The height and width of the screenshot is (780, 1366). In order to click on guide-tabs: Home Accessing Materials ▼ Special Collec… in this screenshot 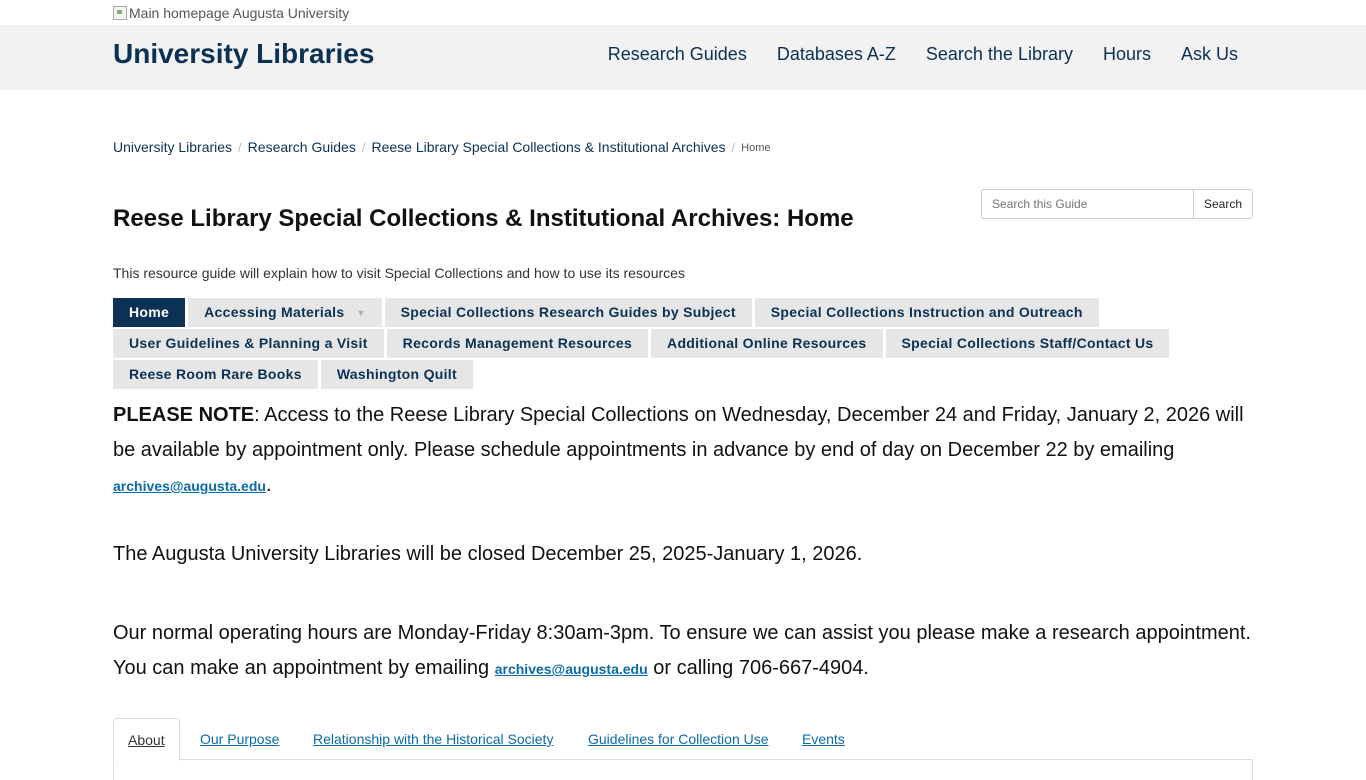, I will do `click(683, 344)`.